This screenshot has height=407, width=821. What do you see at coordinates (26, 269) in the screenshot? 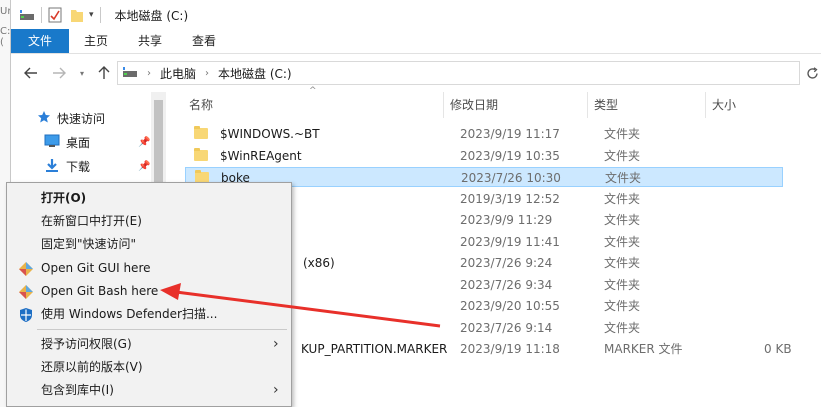
I see `git-gui-icon` at bounding box center [26, 269].